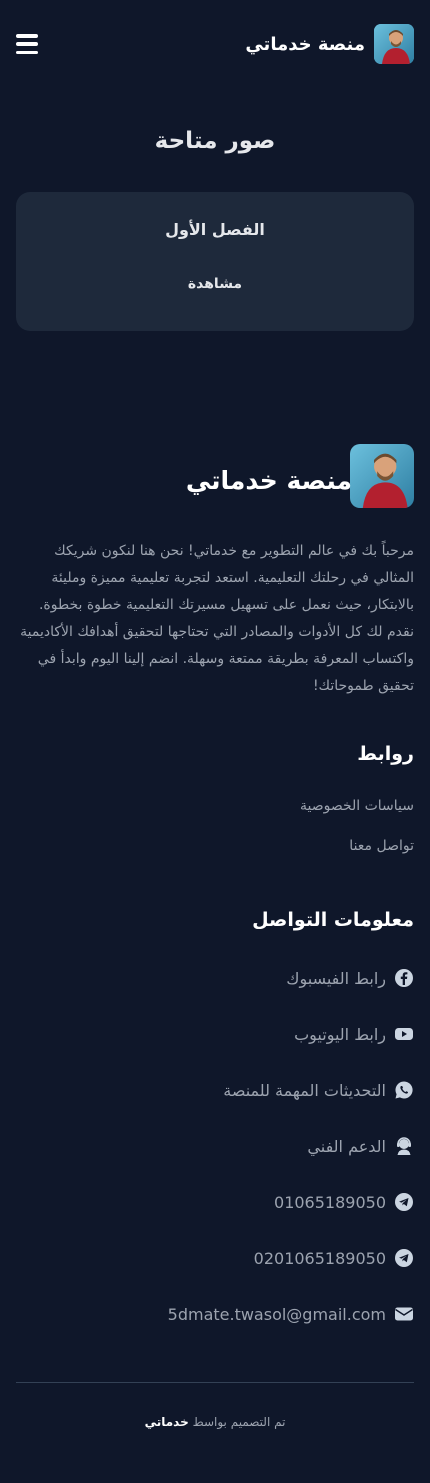 This screenshot has width=430, height=1483. Describe the element at coordinates (215, 141) in the screenshot. I see `section-title: صور متاحة` at that location.